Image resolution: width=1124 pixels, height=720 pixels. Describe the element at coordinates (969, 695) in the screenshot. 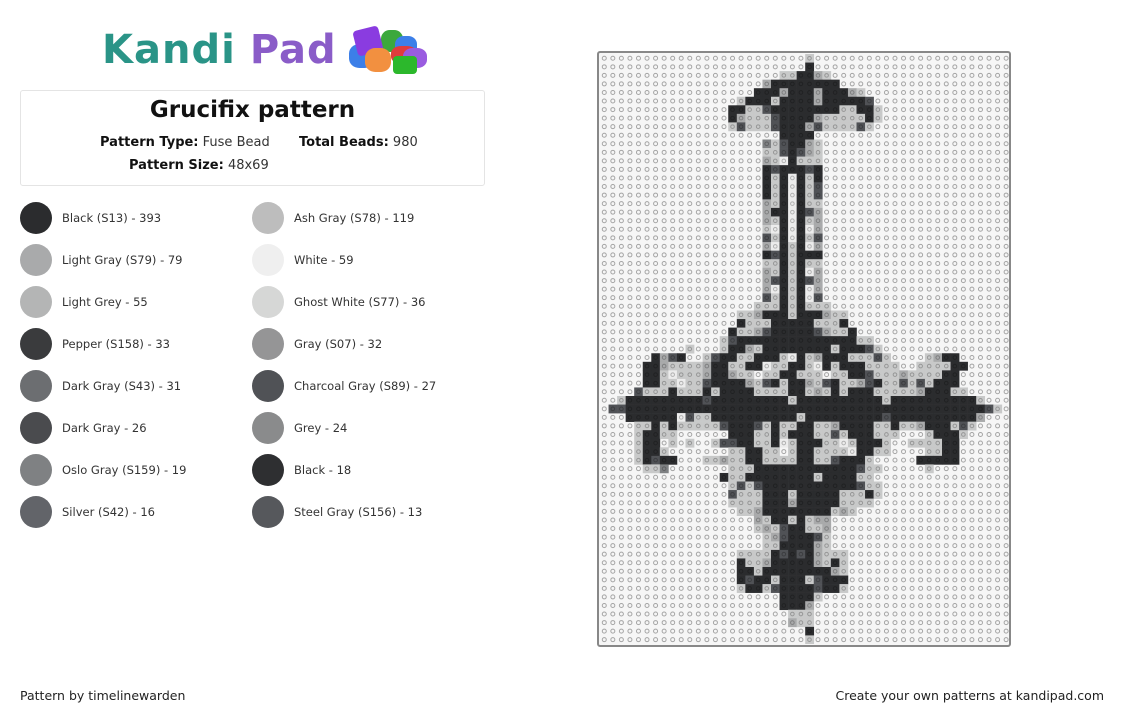

I see `kandipad-link: Create your own patterns at kandipad.com` at that location.